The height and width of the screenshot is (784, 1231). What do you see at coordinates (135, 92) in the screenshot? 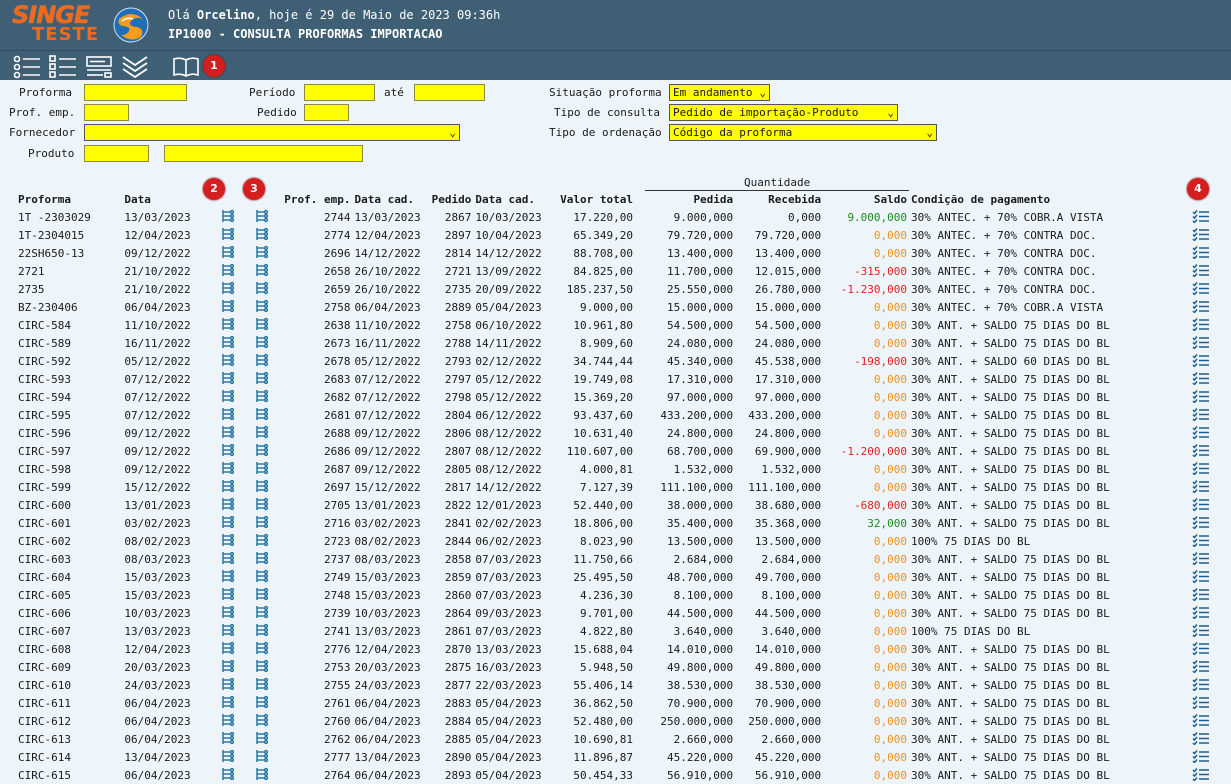
I see `proforma-input` at bounding box center [135, 92].